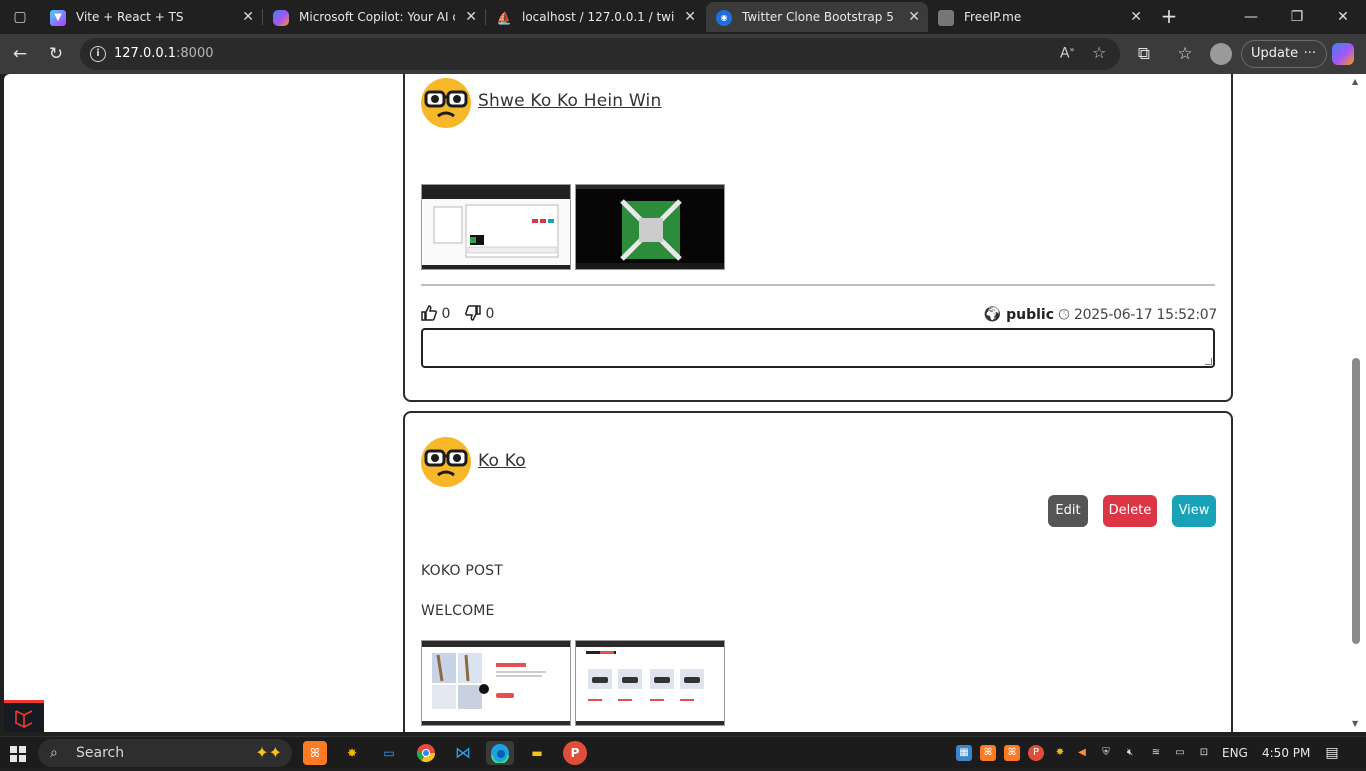 Image resolution: width=1366 pixels, height=771 pixels. What do you see at coordinates (993, 17) in the screenshot?
I see `tab-title: FreeIP.me` at bounding box center [993, 17].